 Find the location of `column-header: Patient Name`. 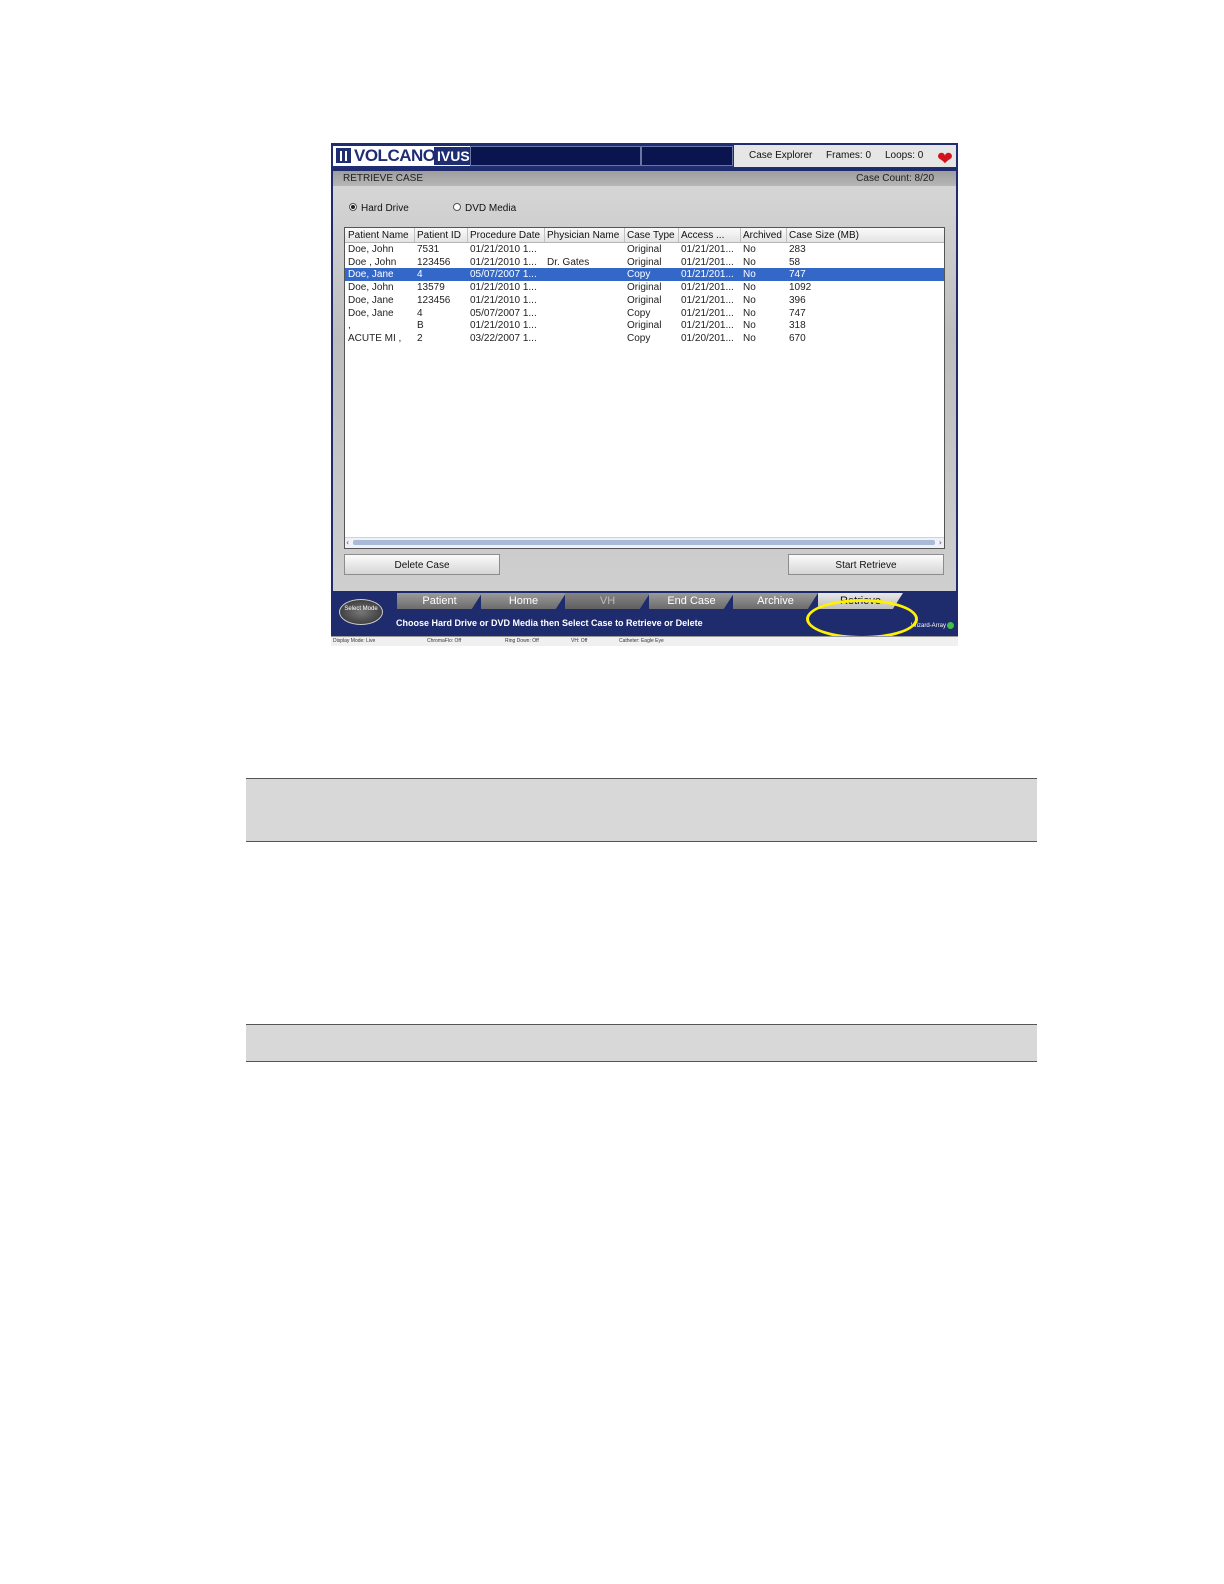

column-header: Patient Name is located at coordinates (378, 235).